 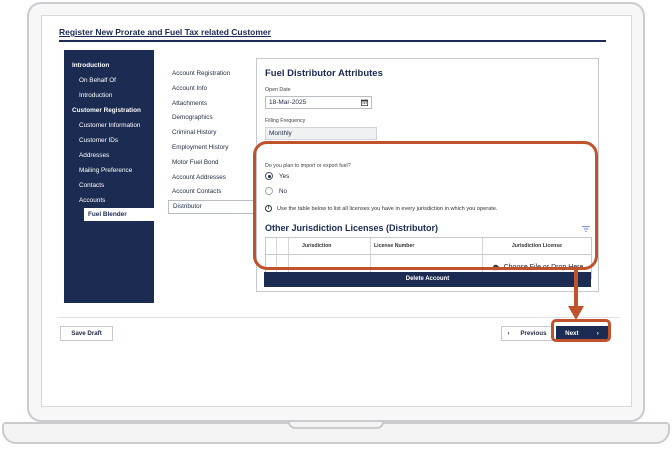 What do you see at coordinates (338, 332) in the screenshot?
I see `bottom-bar: Save Draft ‹ Previous Next ›` at bounding box center [338, 332].